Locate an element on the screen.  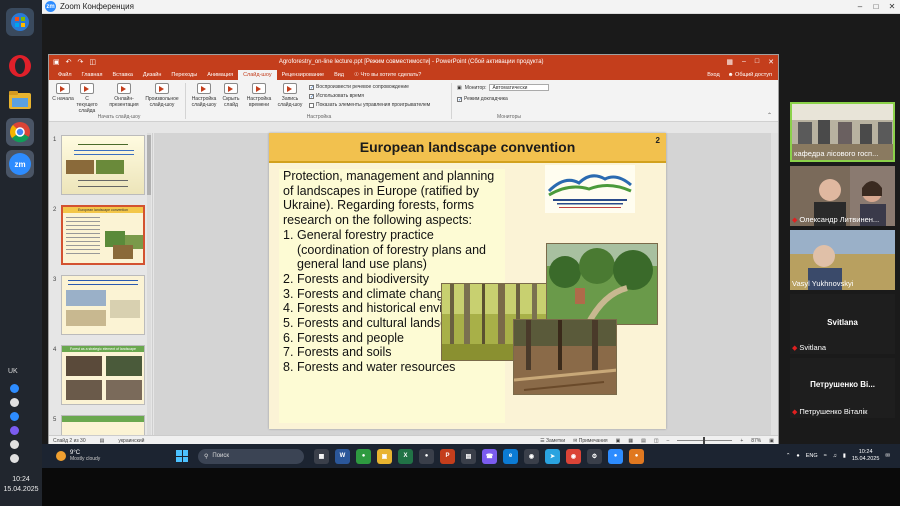
slideshow-view-icon: ◫ is located at coordinates (656, 441).